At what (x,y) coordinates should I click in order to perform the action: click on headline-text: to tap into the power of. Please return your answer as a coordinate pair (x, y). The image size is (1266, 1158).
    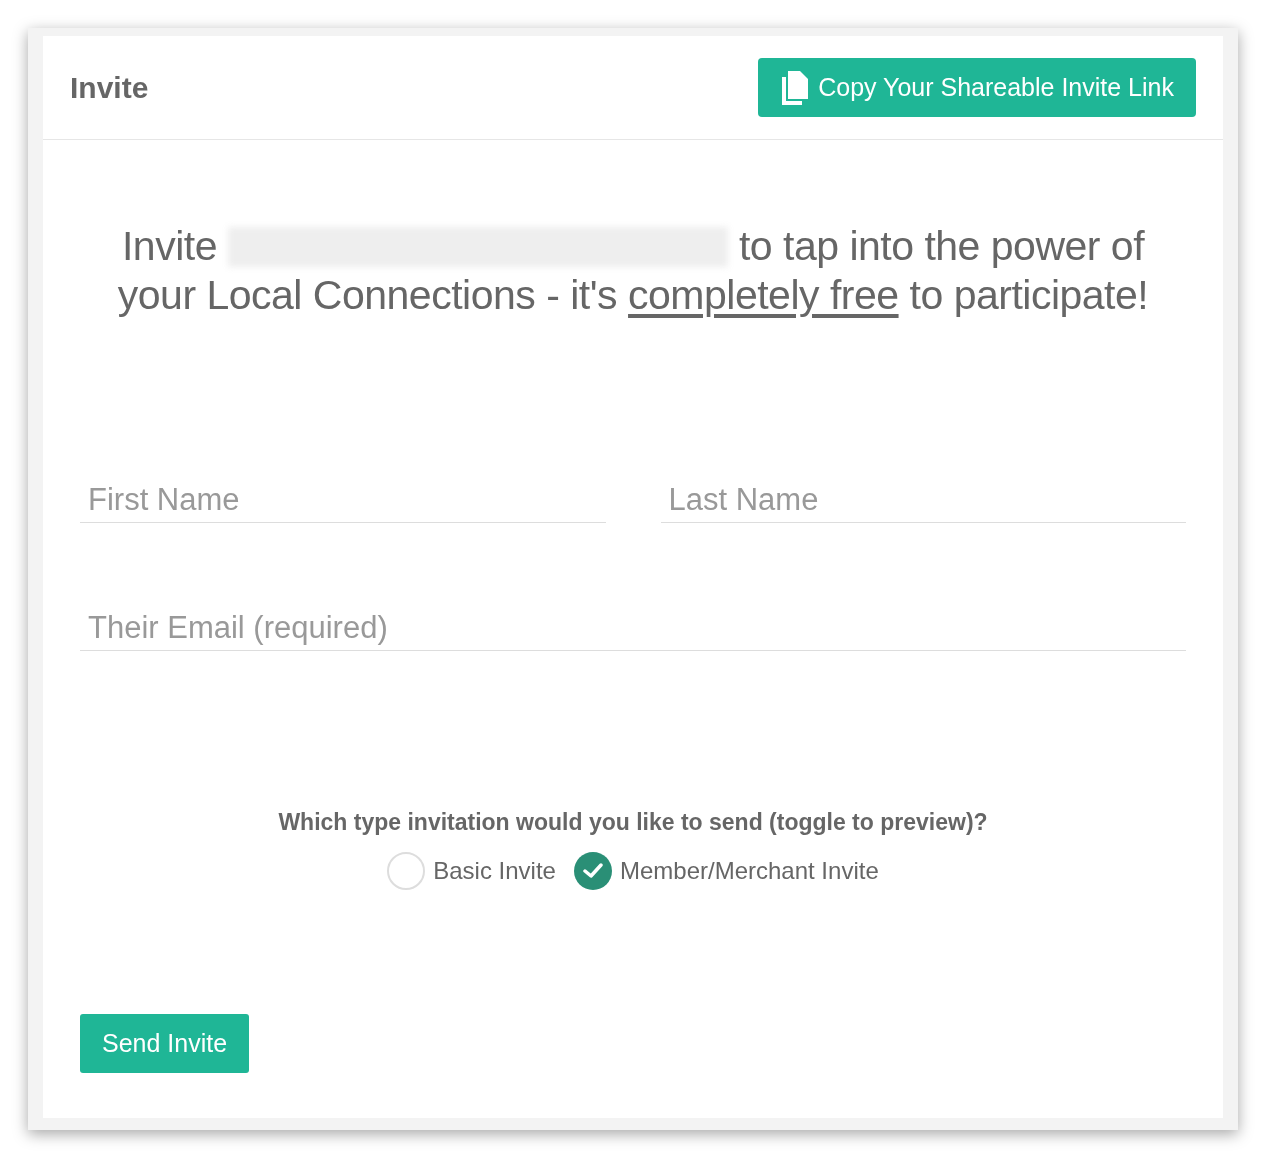
    Looking at the image, I should click on (941, 246).